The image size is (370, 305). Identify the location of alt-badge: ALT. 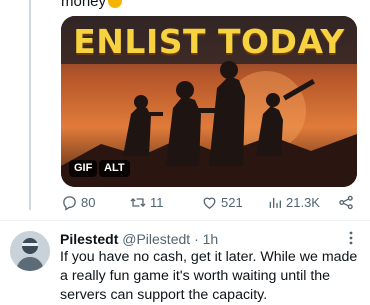
(114, 168).